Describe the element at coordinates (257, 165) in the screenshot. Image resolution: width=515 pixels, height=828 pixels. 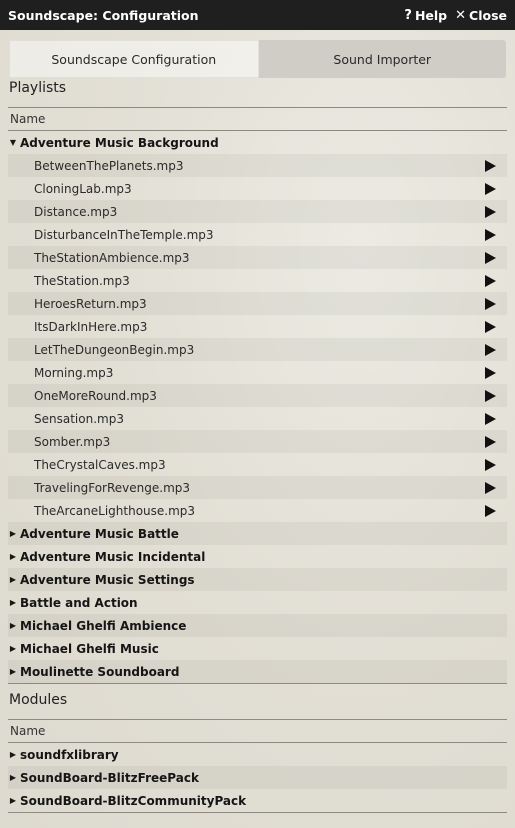
I see `track-row: BetweenThePlanets.mp3` at that location.